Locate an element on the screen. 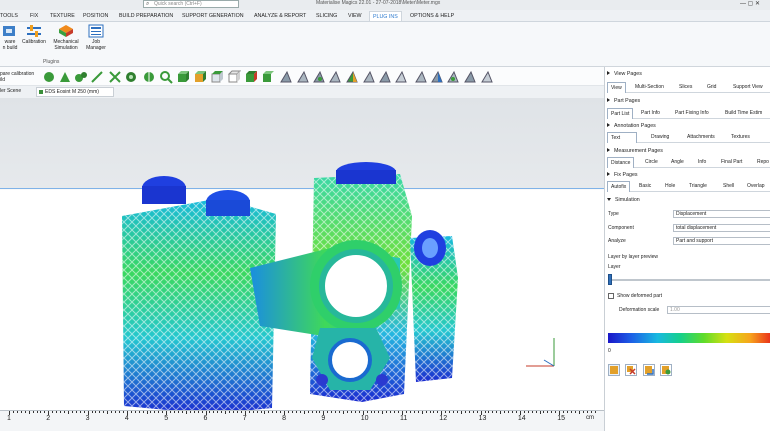 The width and height of the screenshot is (770, 431). part-rotate-icon is located at coordinates (65, 77).